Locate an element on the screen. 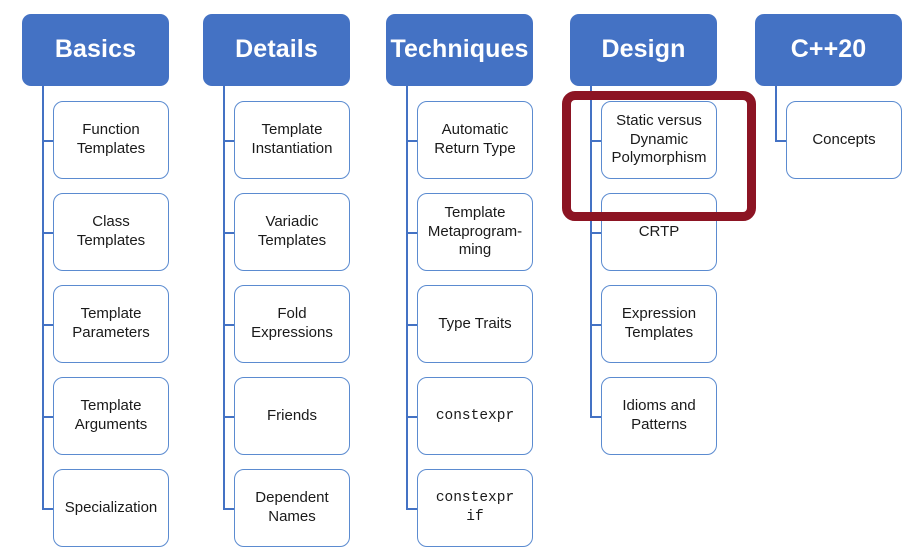 The image size is (919, 557). connector-trunk-details is located at coordinates (224, 297).